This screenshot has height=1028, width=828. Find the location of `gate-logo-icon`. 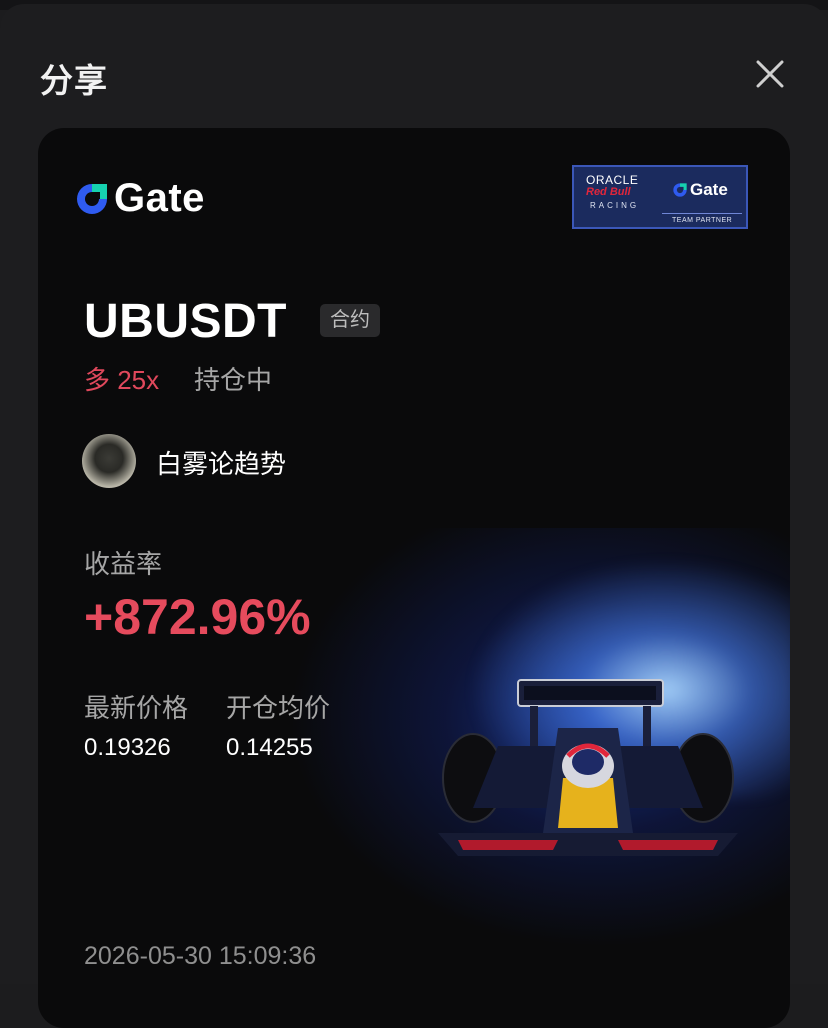

gate-logo-icon is located at coordinates (92, 198).